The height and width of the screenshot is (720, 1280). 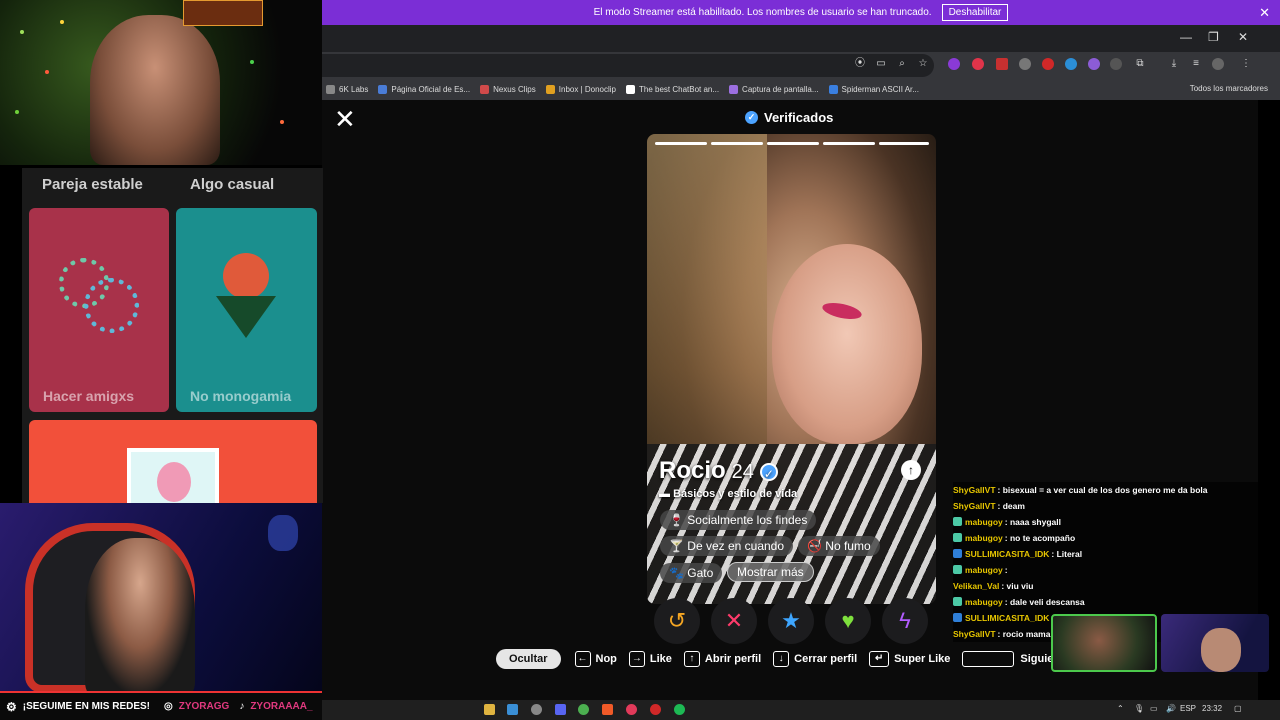 What do you see at coordinates (528, 659) in the screenshot?
I see `hide-hints-button: Ocultar` at bounding box center [528, 659].